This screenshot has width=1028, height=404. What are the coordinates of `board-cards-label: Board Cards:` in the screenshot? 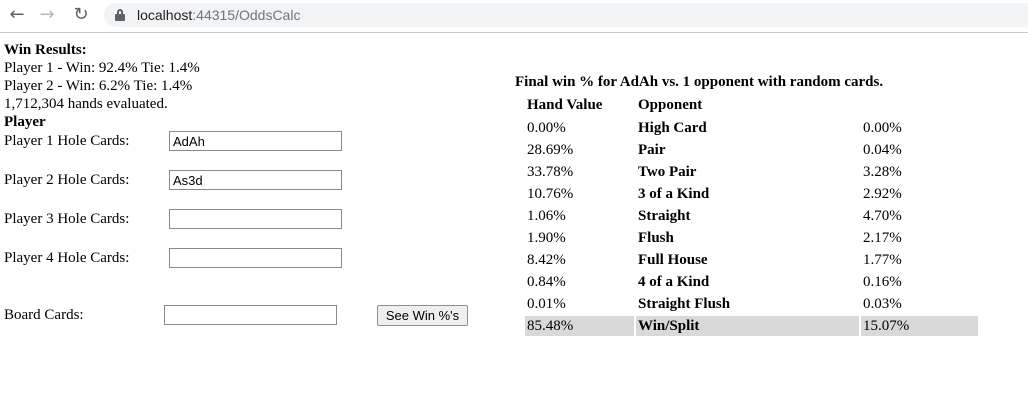 It's located at (44, 315).